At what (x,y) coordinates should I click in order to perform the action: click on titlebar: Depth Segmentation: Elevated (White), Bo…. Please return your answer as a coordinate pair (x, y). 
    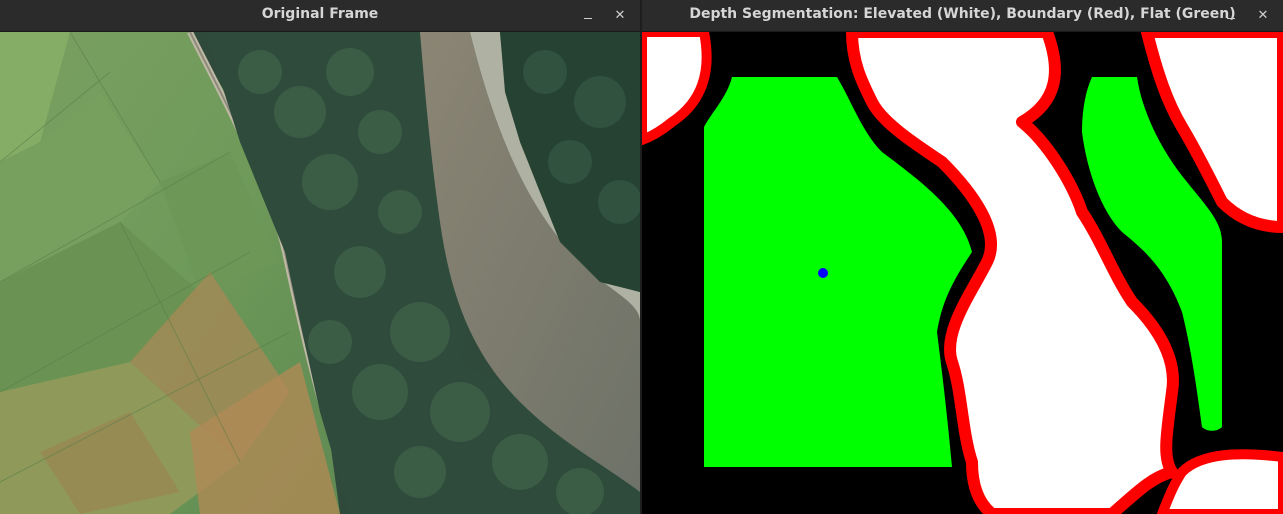
    Looking at the image, I should click on (962, 16).